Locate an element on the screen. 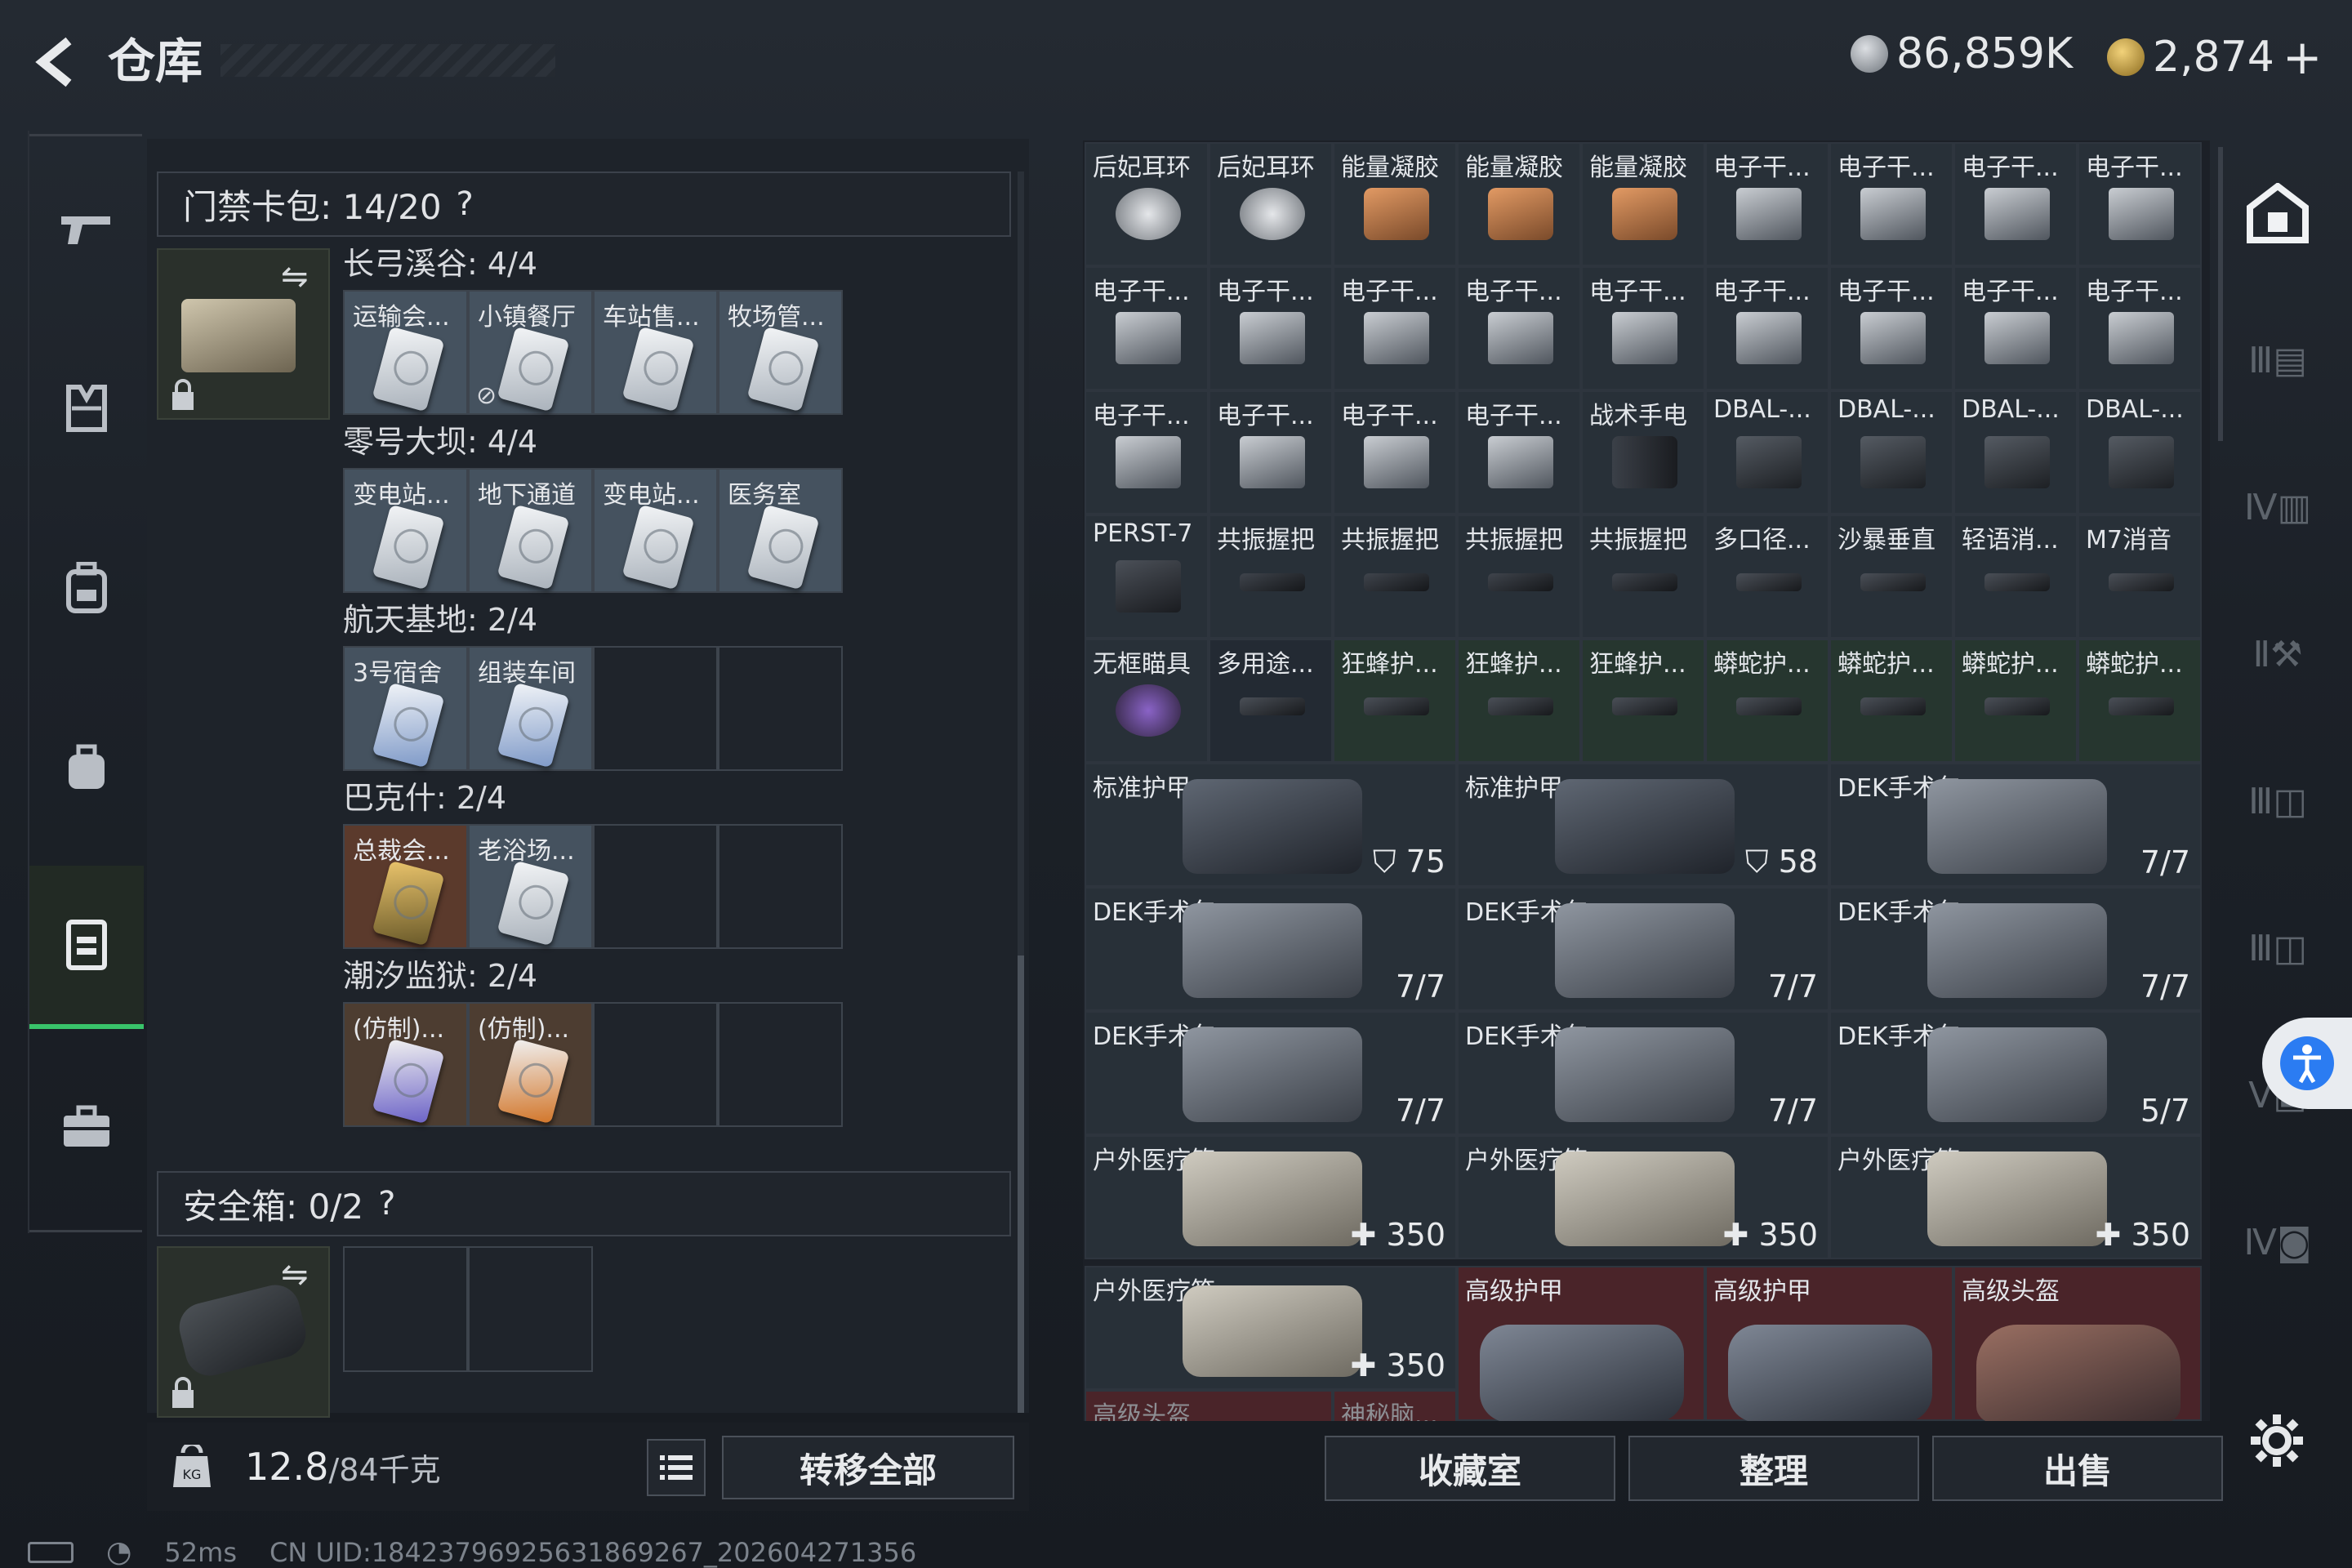 The image size is (2352, 1568). stash-tab-2: Ⅲ▤ is located at coordinates (2278, 360).